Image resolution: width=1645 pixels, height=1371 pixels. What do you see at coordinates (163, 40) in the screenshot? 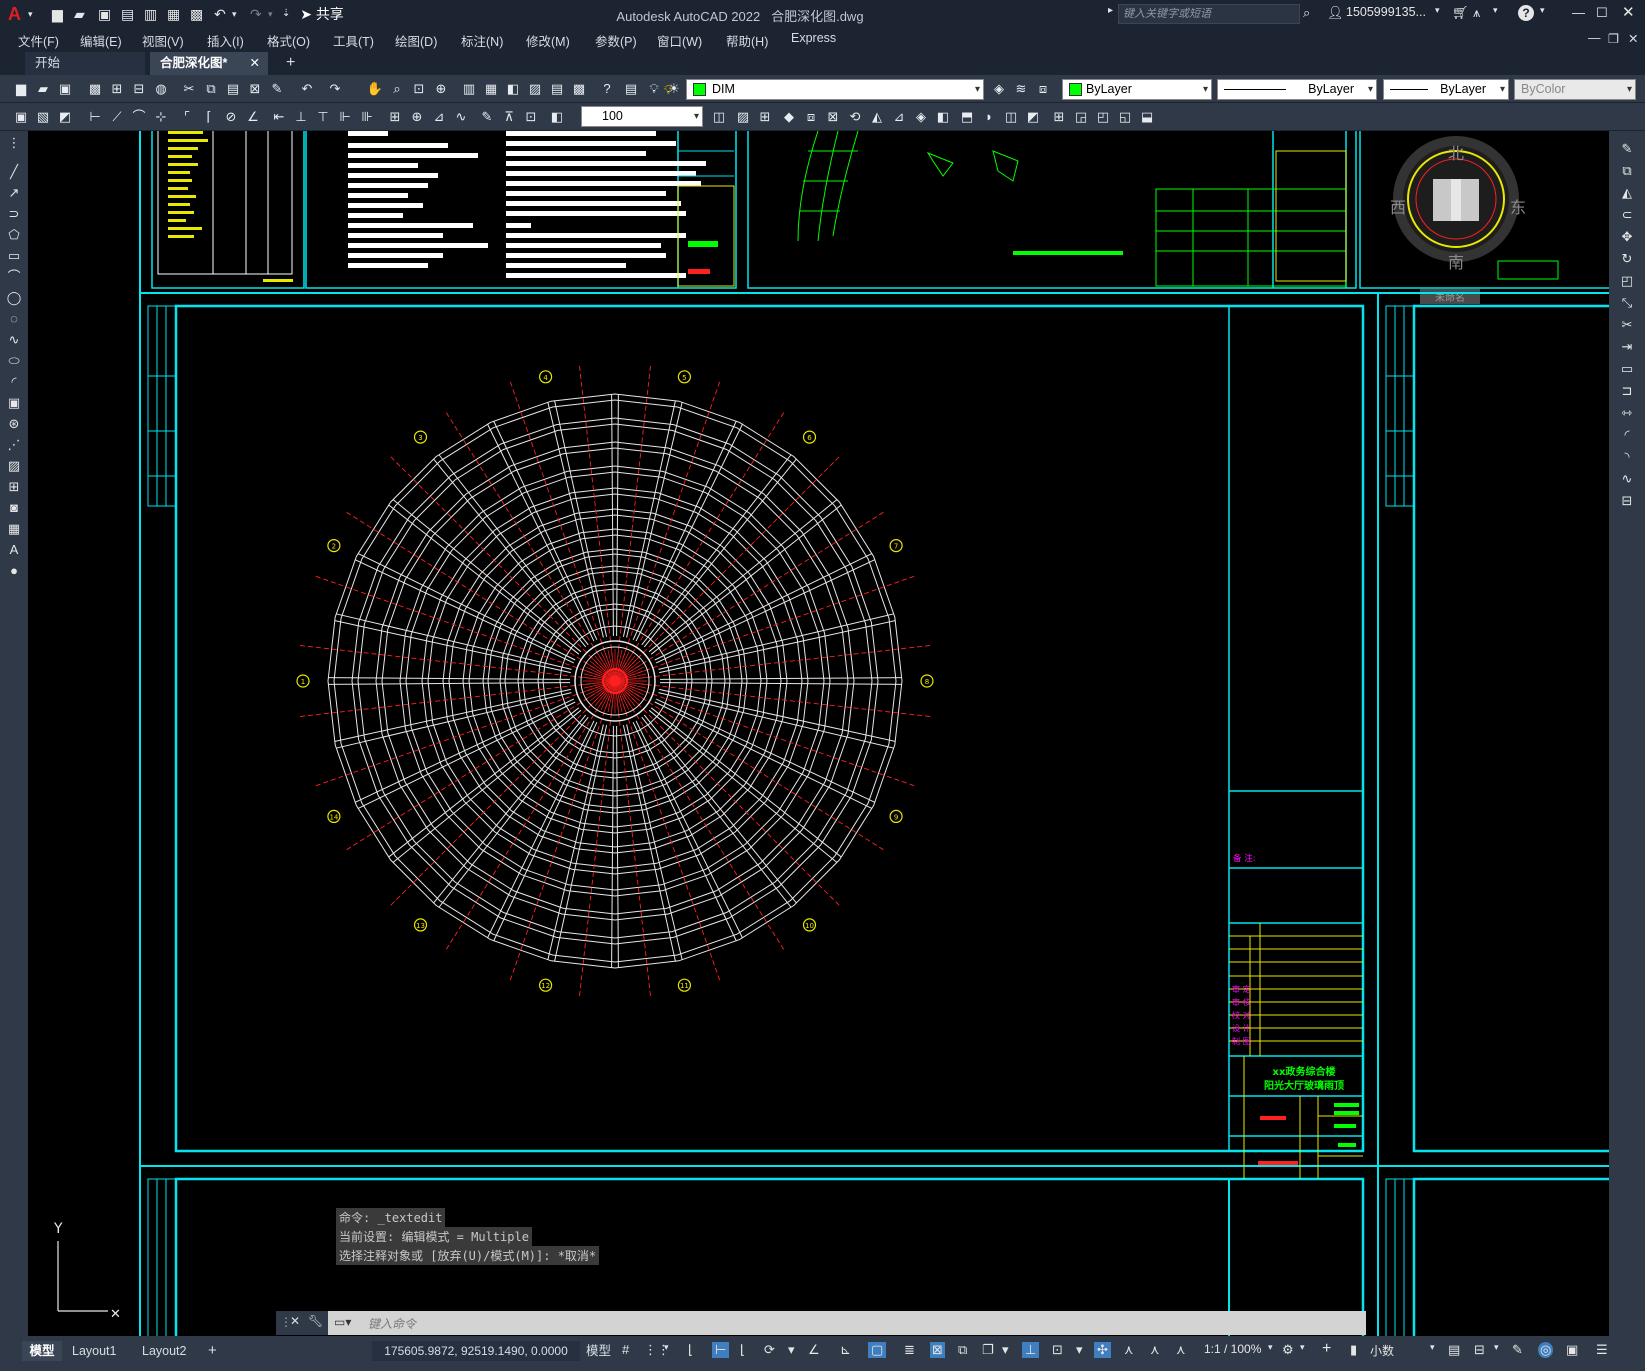
I see `menu-view: 视图(V)` at bounding box center [163, 40].